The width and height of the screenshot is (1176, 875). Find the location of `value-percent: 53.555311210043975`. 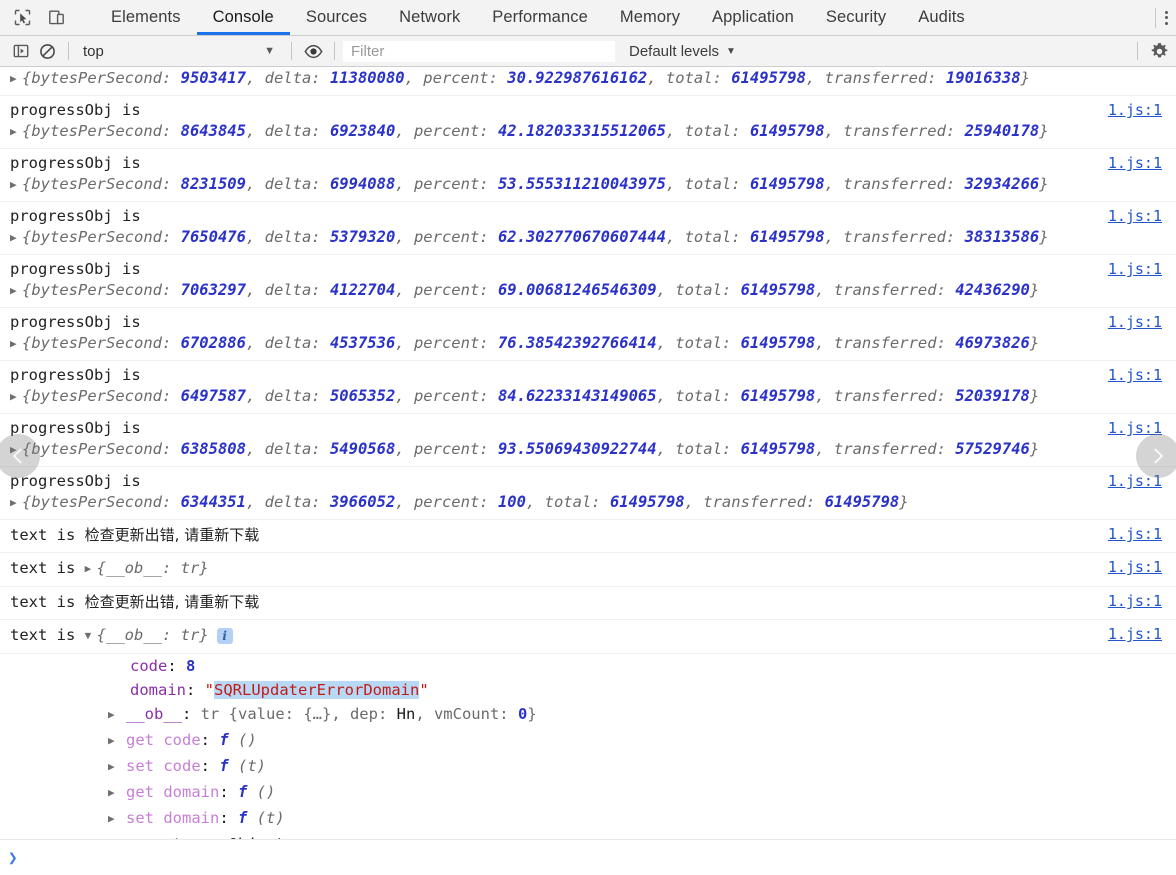

value-percent: 53.555311210043975 is located at coordinates (581, 184).